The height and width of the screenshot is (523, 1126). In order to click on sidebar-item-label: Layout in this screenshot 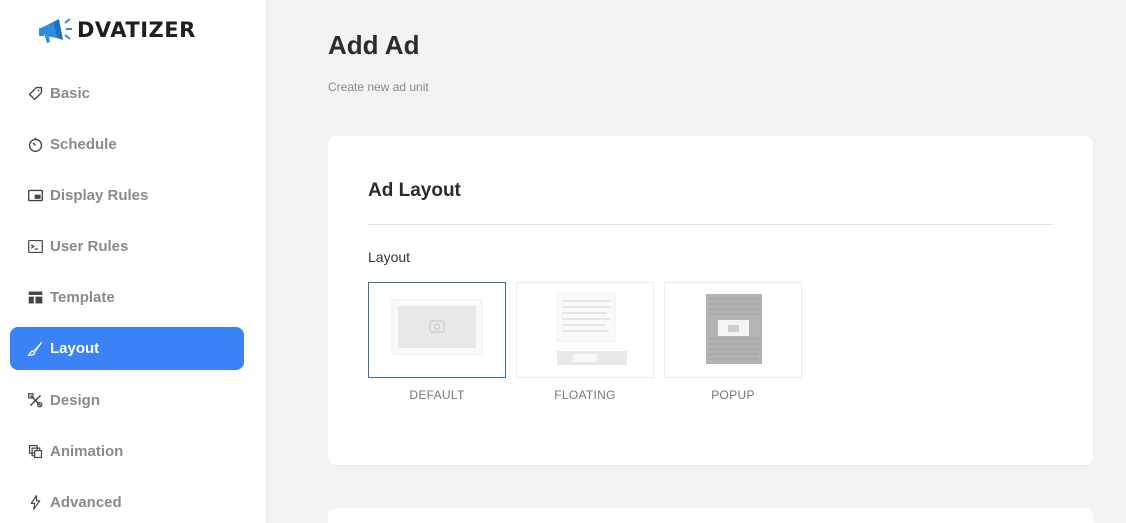, I will do `click(75, 348)`.